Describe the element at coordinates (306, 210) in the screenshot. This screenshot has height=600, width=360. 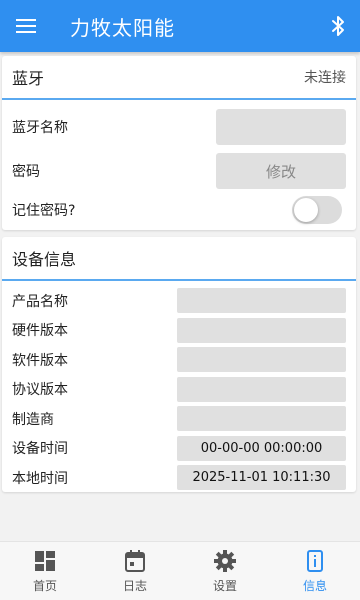
I see `toggle-knob` at that location.